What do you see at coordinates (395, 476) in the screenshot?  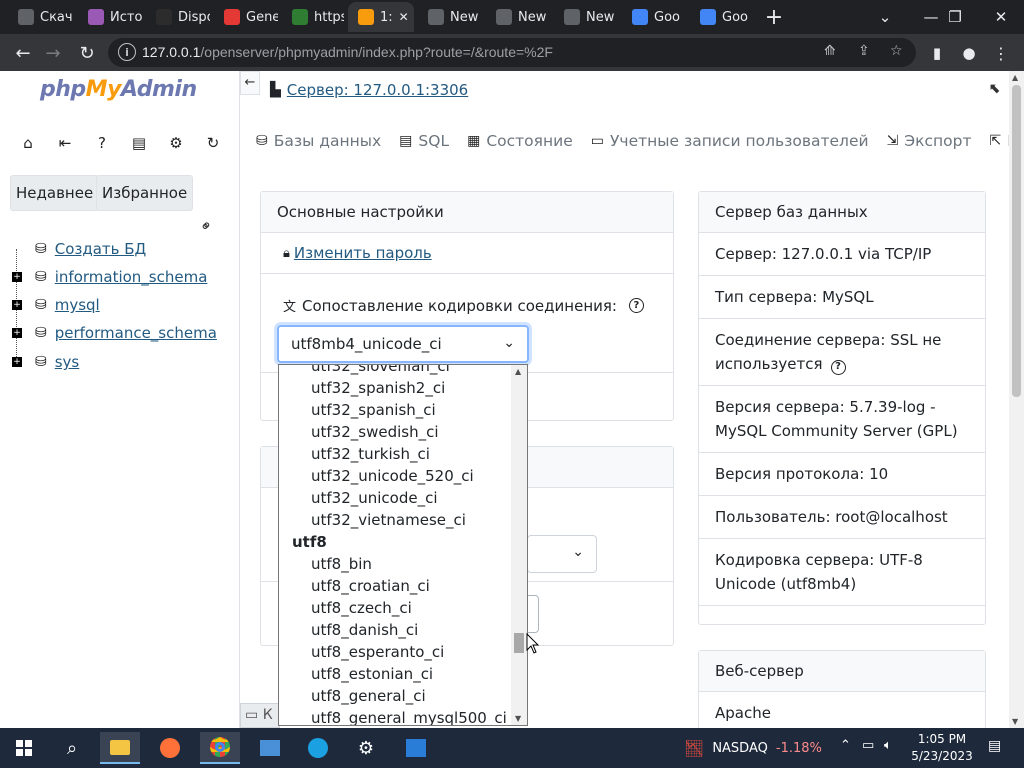 I see `collation-option: utf32_unicode_520_ci` at bounding box center [395, 476].